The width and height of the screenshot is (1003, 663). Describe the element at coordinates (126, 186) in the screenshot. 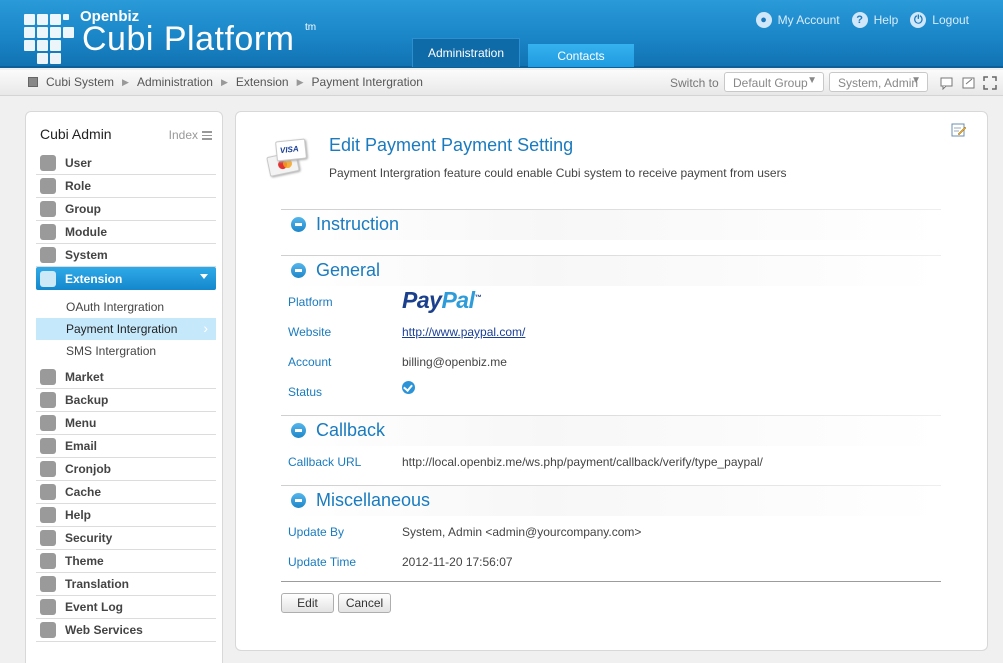

I see `sidebar-item-role: Role` at that location.